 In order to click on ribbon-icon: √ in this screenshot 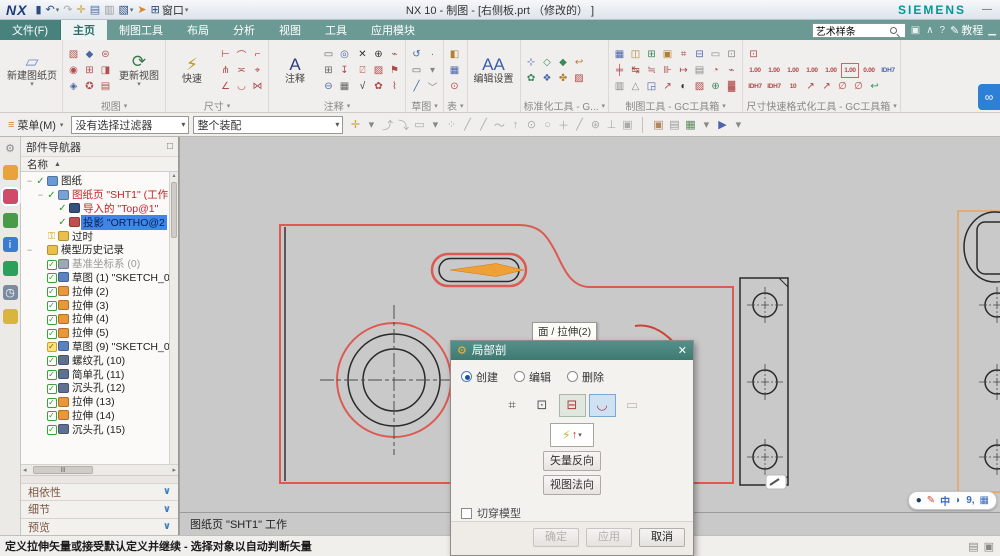, I will do `click(362, 86)`.